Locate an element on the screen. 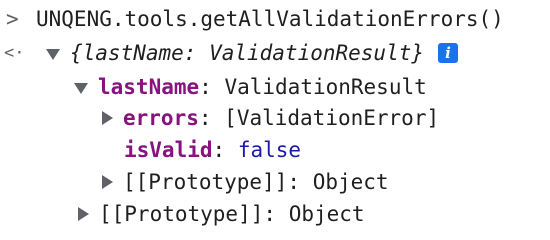  property-value: false is located at coordinates (269, 150).